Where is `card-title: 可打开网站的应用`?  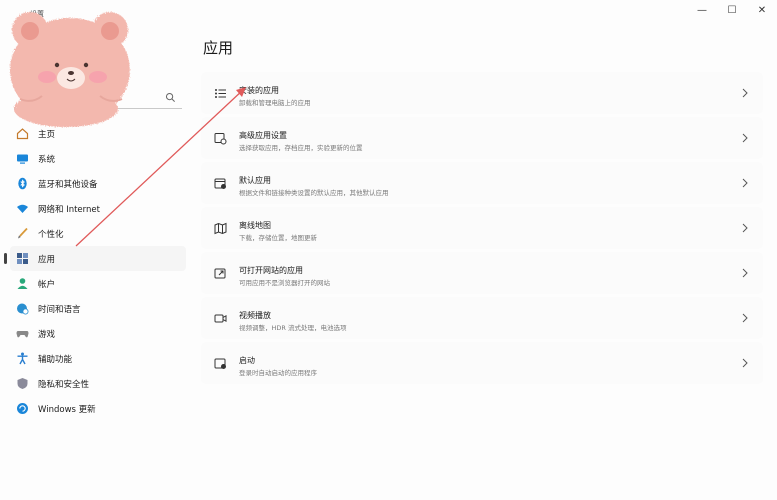 card-title: 可打开网站的应用 is located at coordinates (271, 270).